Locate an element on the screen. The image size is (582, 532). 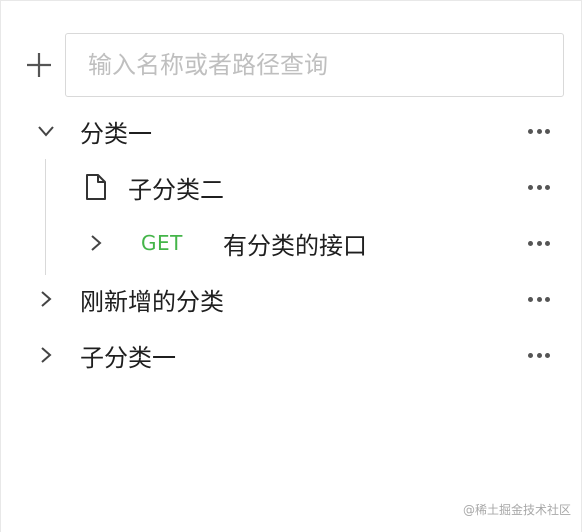
tree-node-api-item: GET 有分类的接口 is located at coordinates (291, 243).